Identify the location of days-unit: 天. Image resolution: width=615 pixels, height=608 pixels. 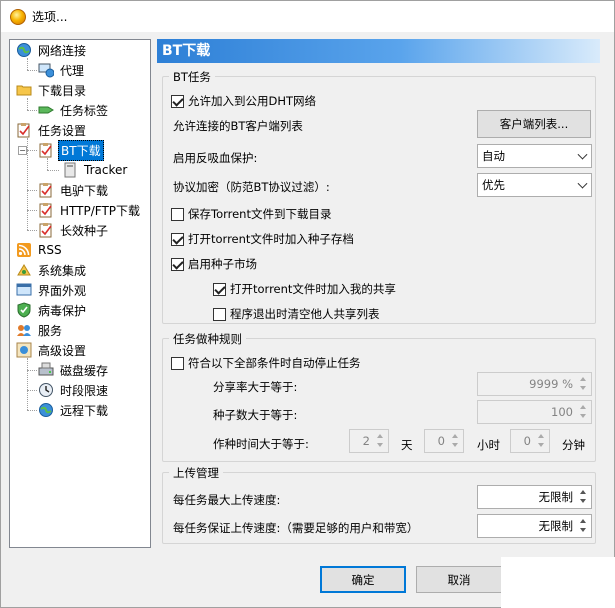
(407, 445).